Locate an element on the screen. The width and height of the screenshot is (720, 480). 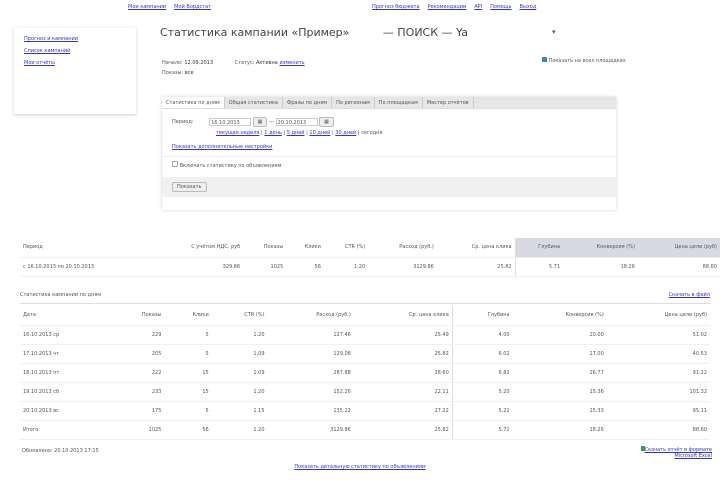
table-cell: с 16.10.2013 по 20.10.2013 is located at coordinates (85, 267).